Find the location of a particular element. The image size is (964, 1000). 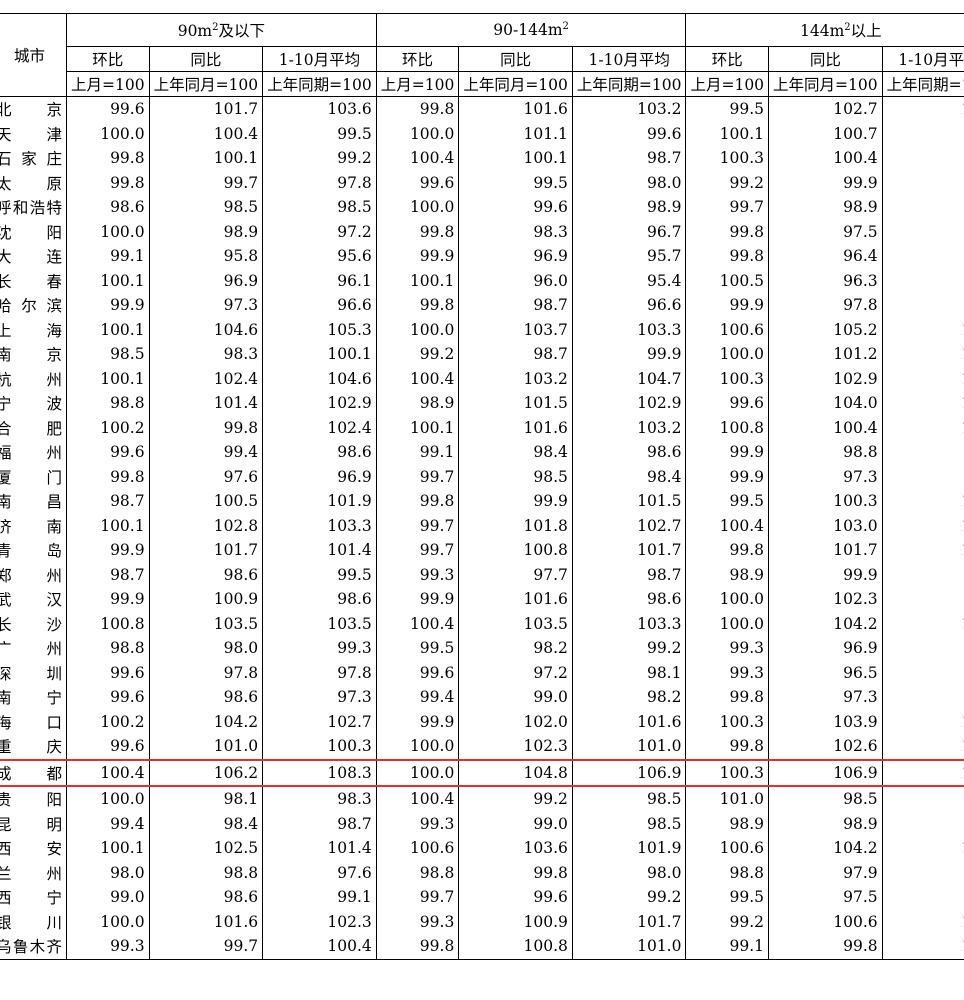

city-cell: 呼和浩特 is located at coordinates (33, 207).